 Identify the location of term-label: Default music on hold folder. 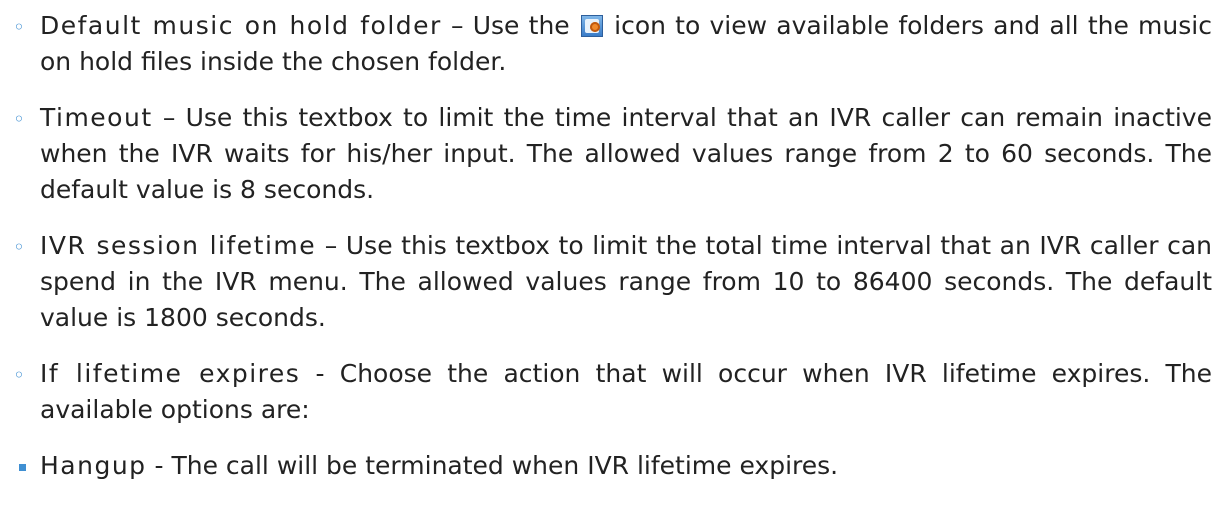
(241, 25).